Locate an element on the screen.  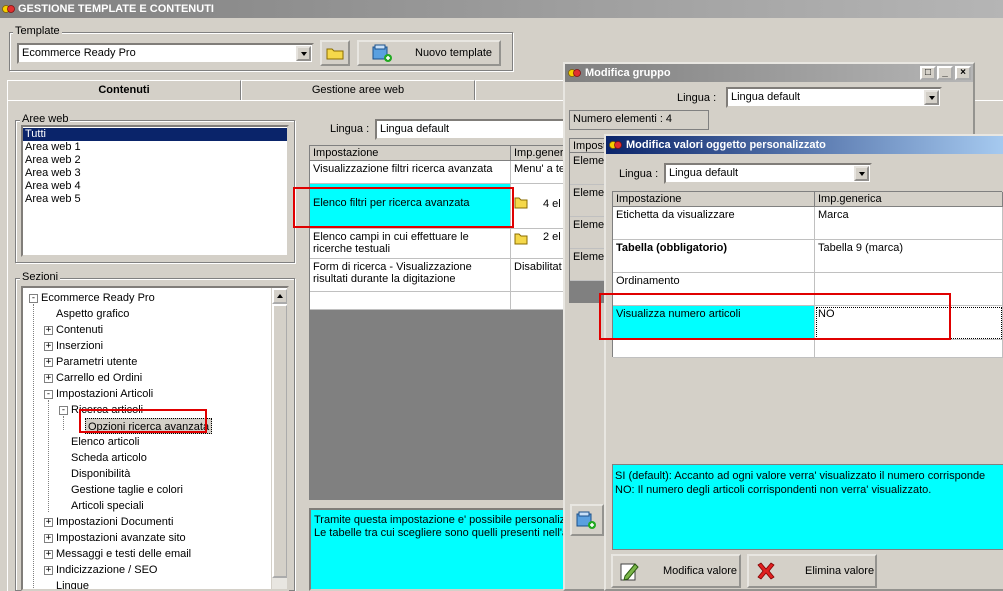
list-item: Area web 4 is located at coordinates (155, 186).